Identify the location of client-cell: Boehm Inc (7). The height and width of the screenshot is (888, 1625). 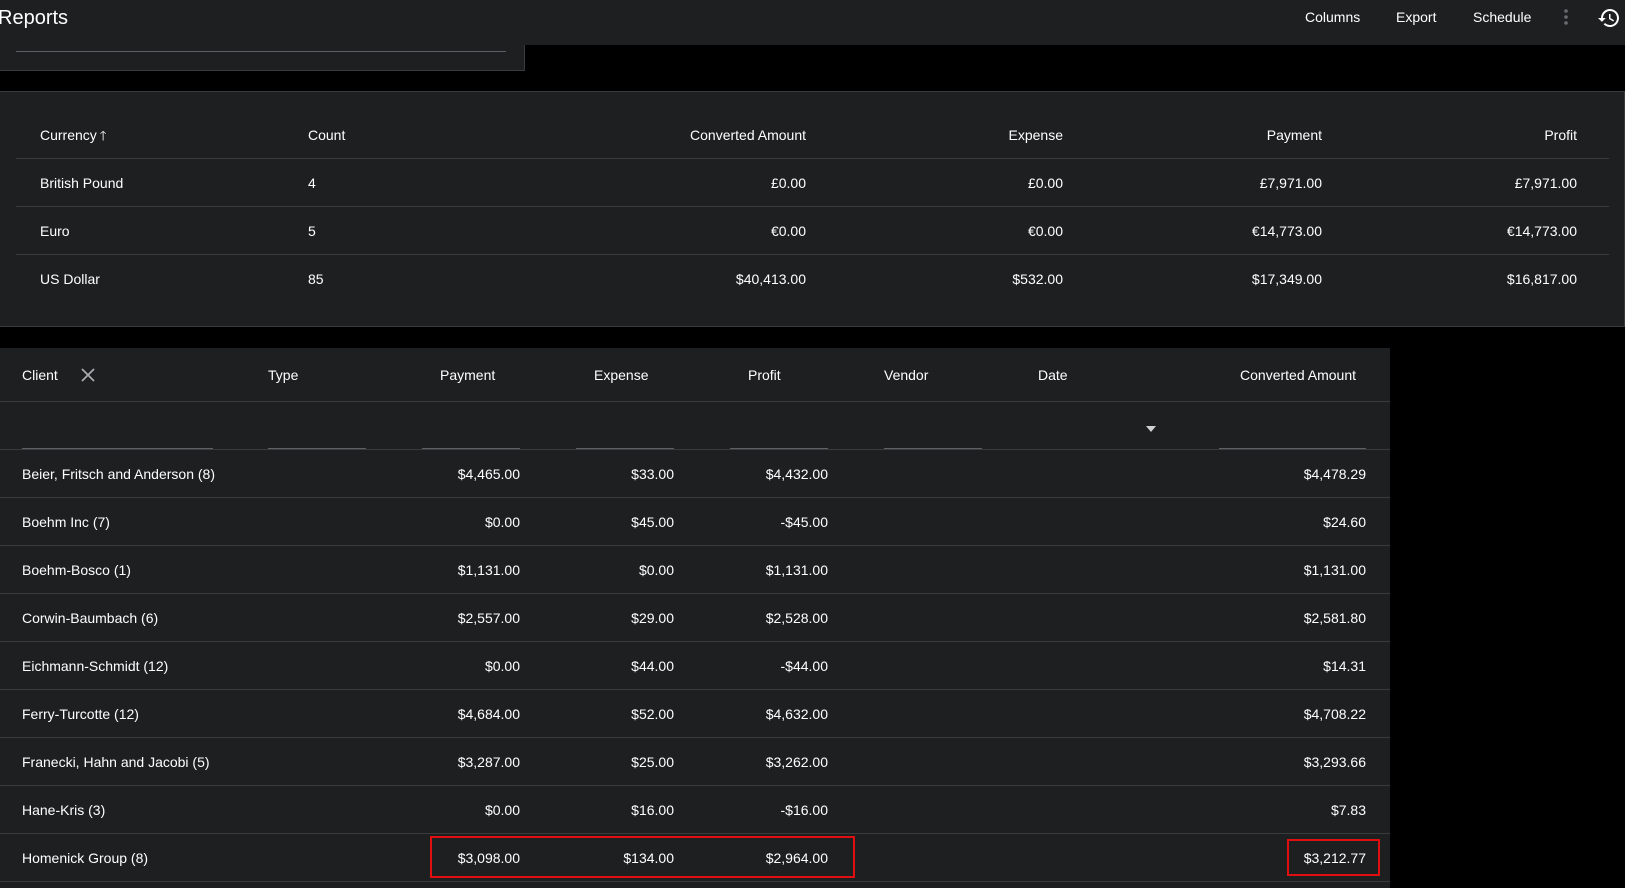
(66, 522).